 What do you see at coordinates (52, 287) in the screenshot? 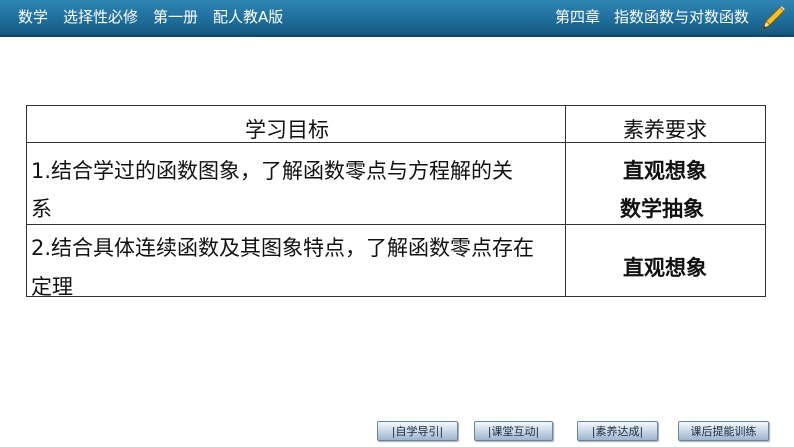
I see `goal-2-line-2: 定理` at bounding box center [52, 287].